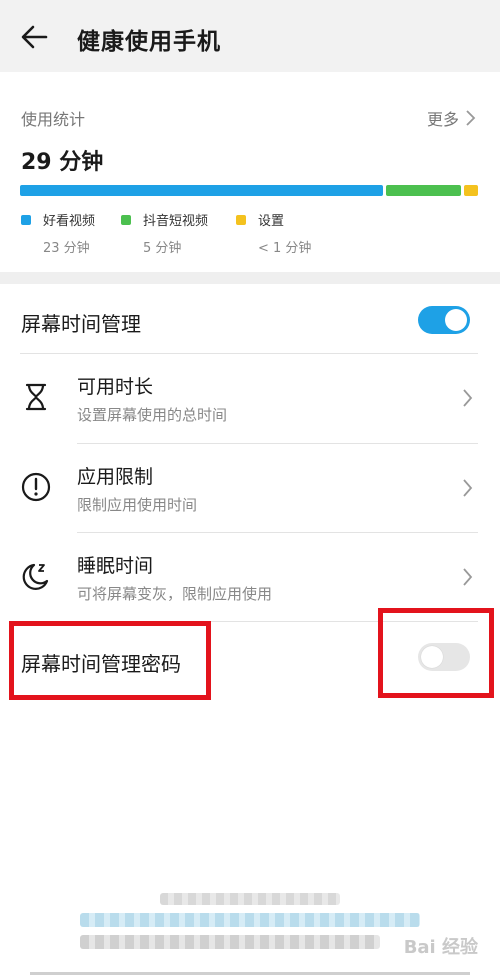 The height and width of the screenshot is (979, 500). What do you see at coordinates (250, 36) in the screenshot?
I see `app-header: 健康使用手机` at bounding box center [250, 36].